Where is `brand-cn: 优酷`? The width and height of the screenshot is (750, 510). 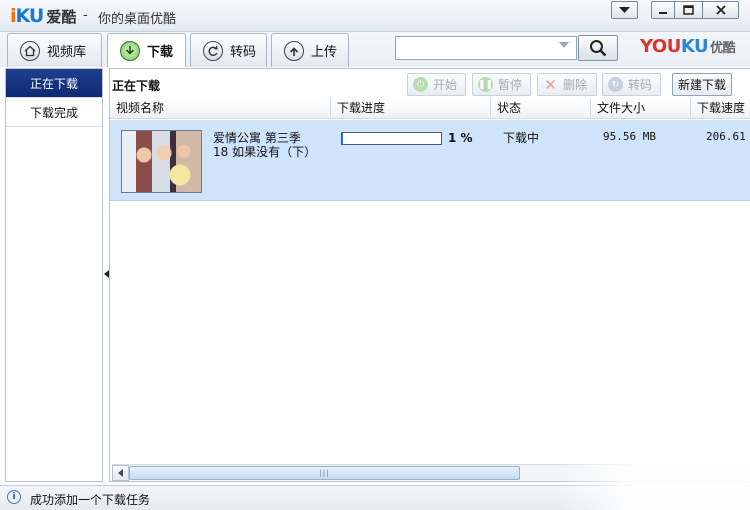 brand-cn: 优酷 is located at coordinates (723, 48).